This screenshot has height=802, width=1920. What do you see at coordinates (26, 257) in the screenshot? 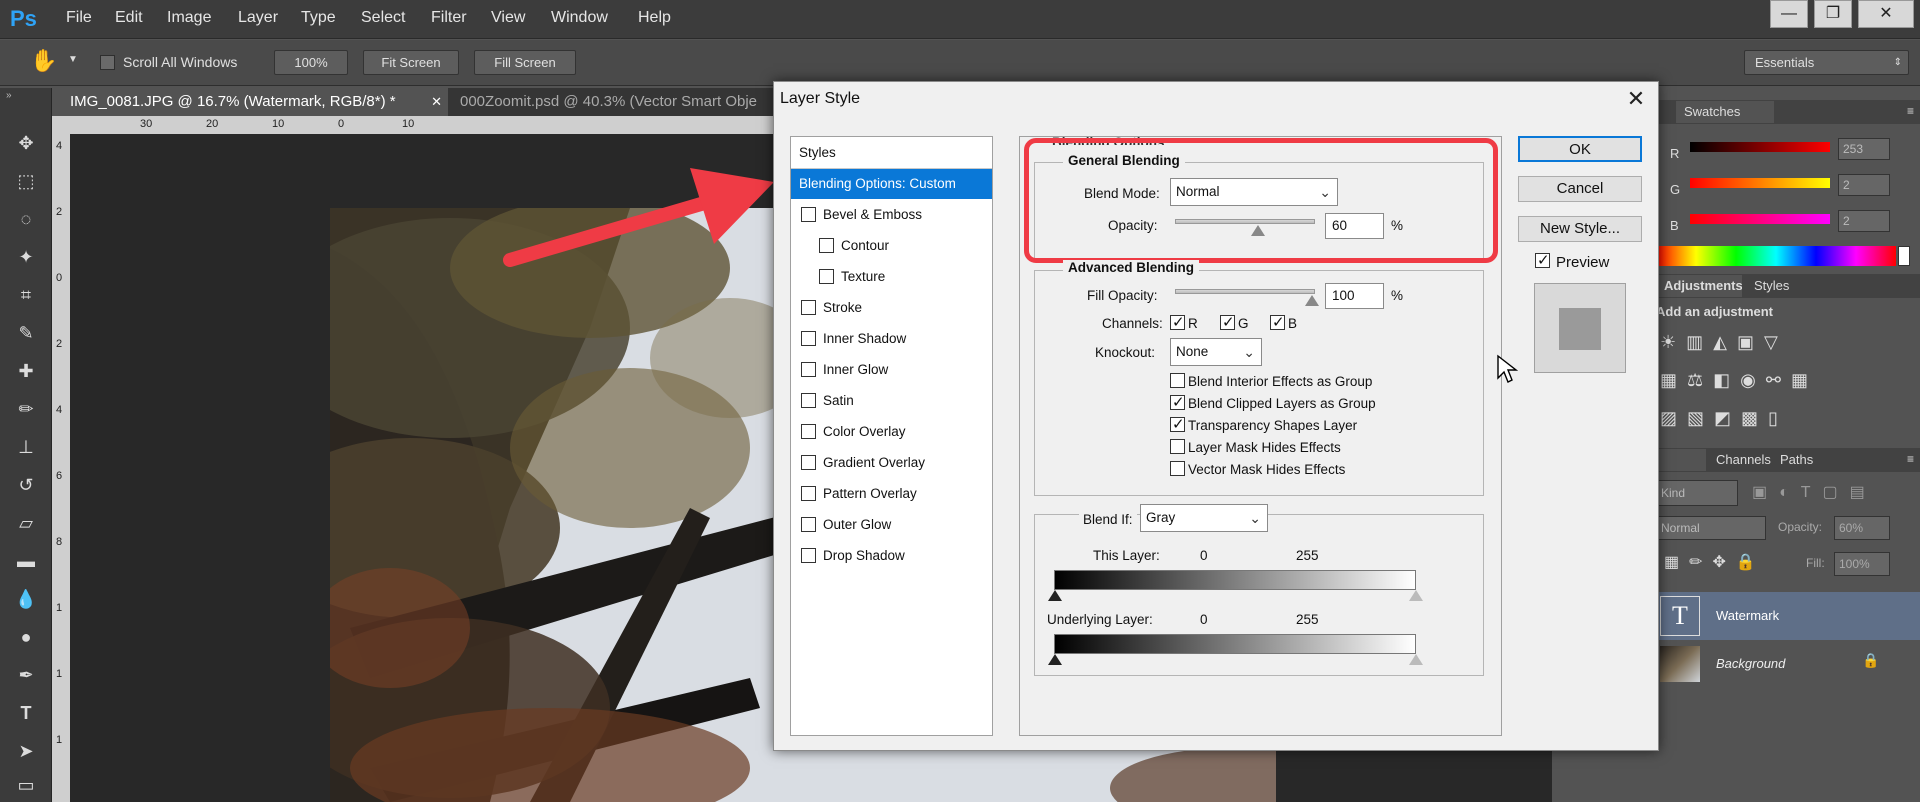
I see `magic-wand-icon: ✦` at bounding box center [26, 257].